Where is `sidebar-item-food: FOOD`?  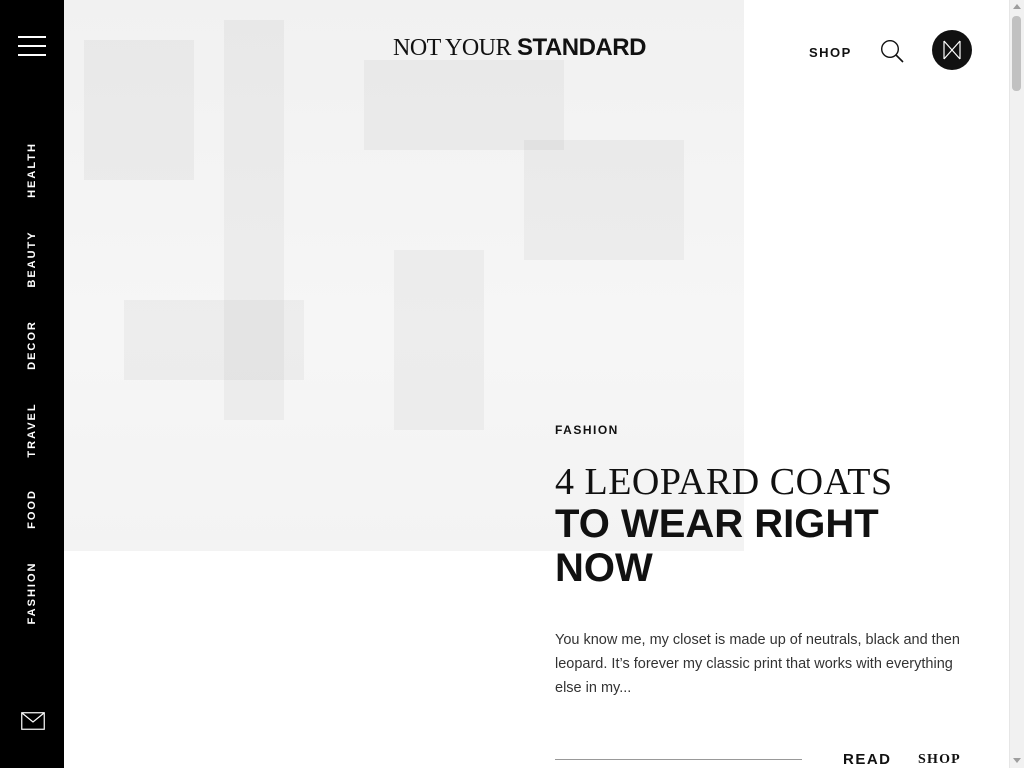 sidebar-item-food: FOOD is located at coordinates (32, 509).